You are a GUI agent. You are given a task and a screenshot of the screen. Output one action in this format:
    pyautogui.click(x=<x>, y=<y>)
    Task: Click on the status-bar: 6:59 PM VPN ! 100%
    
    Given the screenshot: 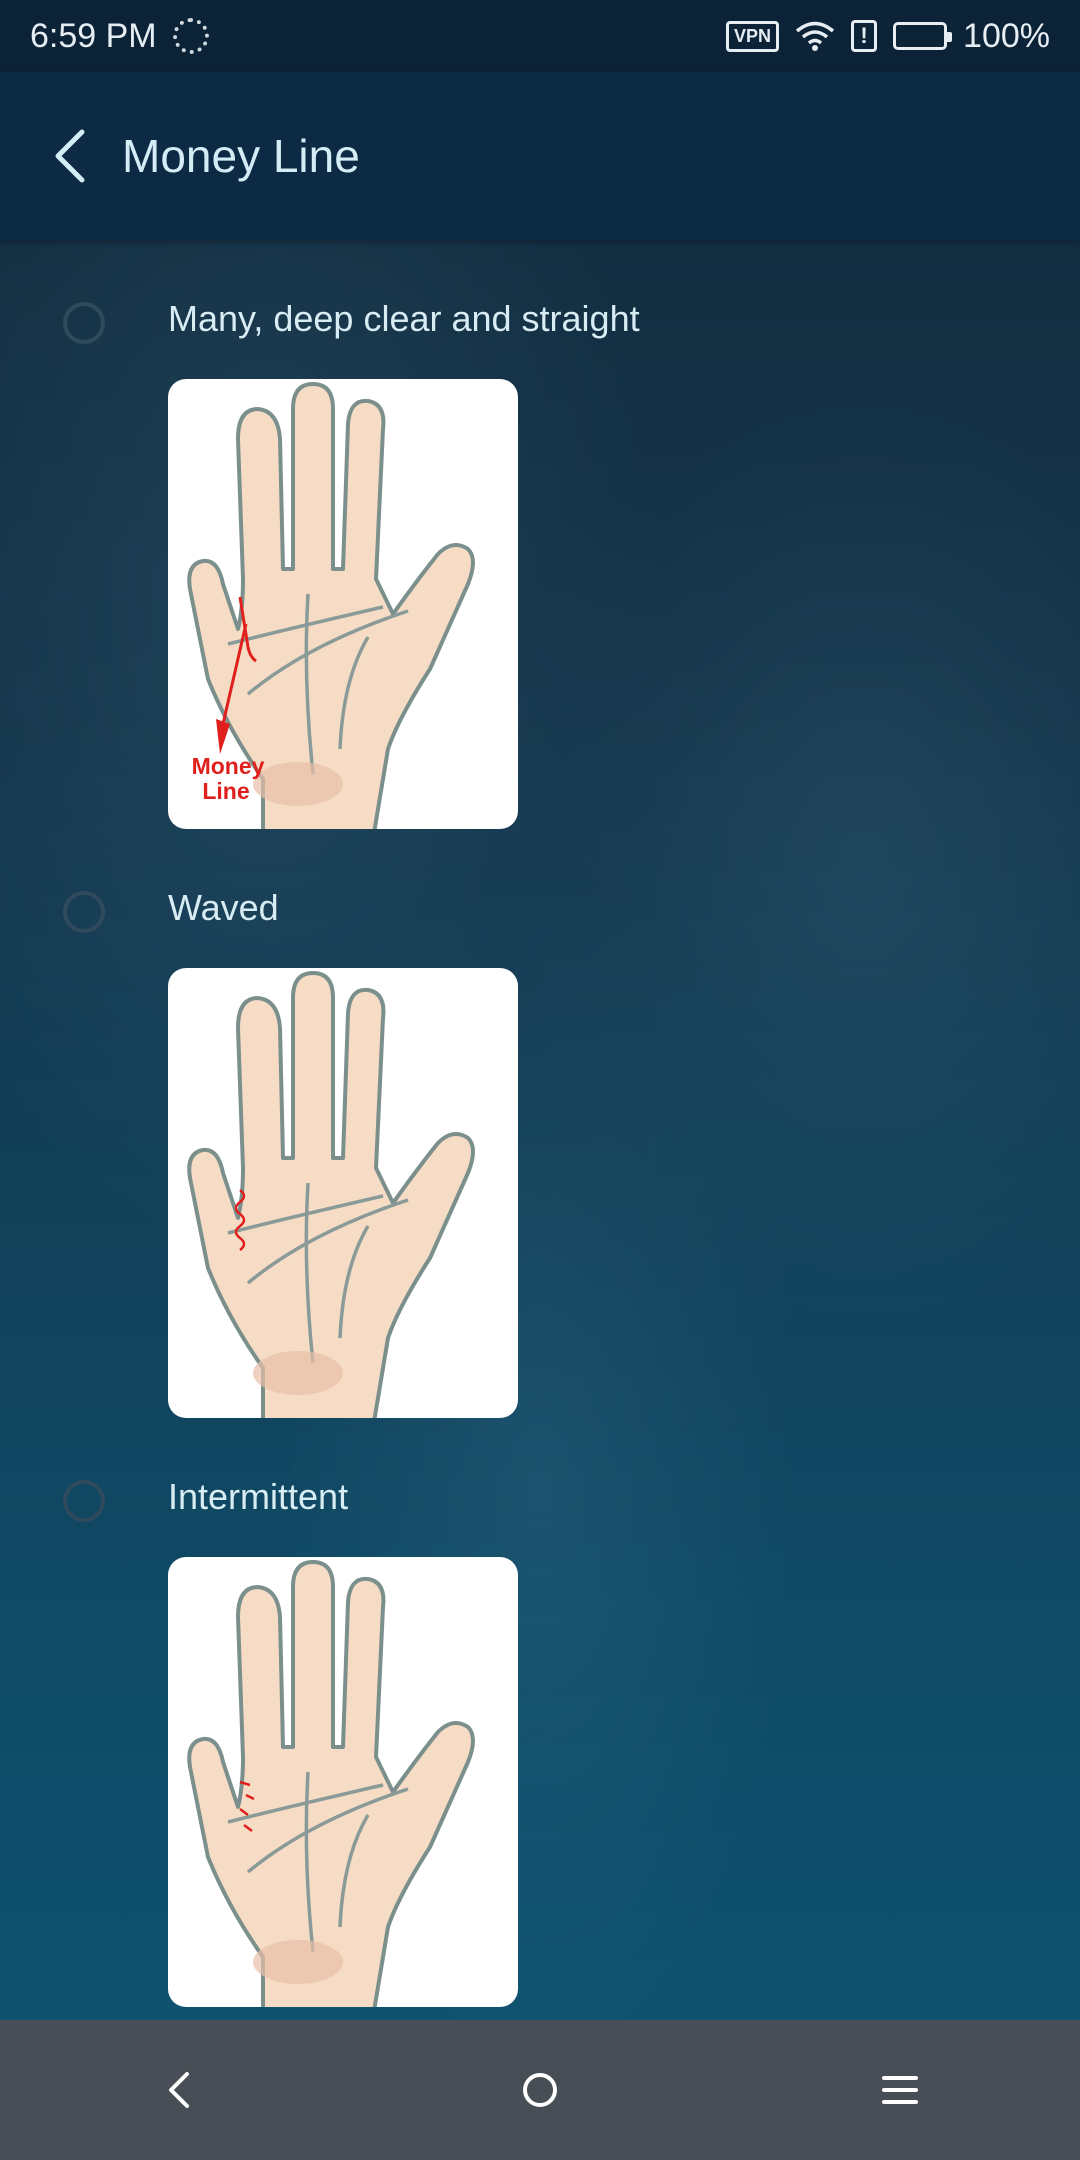 What is the action you would take?
    pyautogui.click(x=540, y=36)
    